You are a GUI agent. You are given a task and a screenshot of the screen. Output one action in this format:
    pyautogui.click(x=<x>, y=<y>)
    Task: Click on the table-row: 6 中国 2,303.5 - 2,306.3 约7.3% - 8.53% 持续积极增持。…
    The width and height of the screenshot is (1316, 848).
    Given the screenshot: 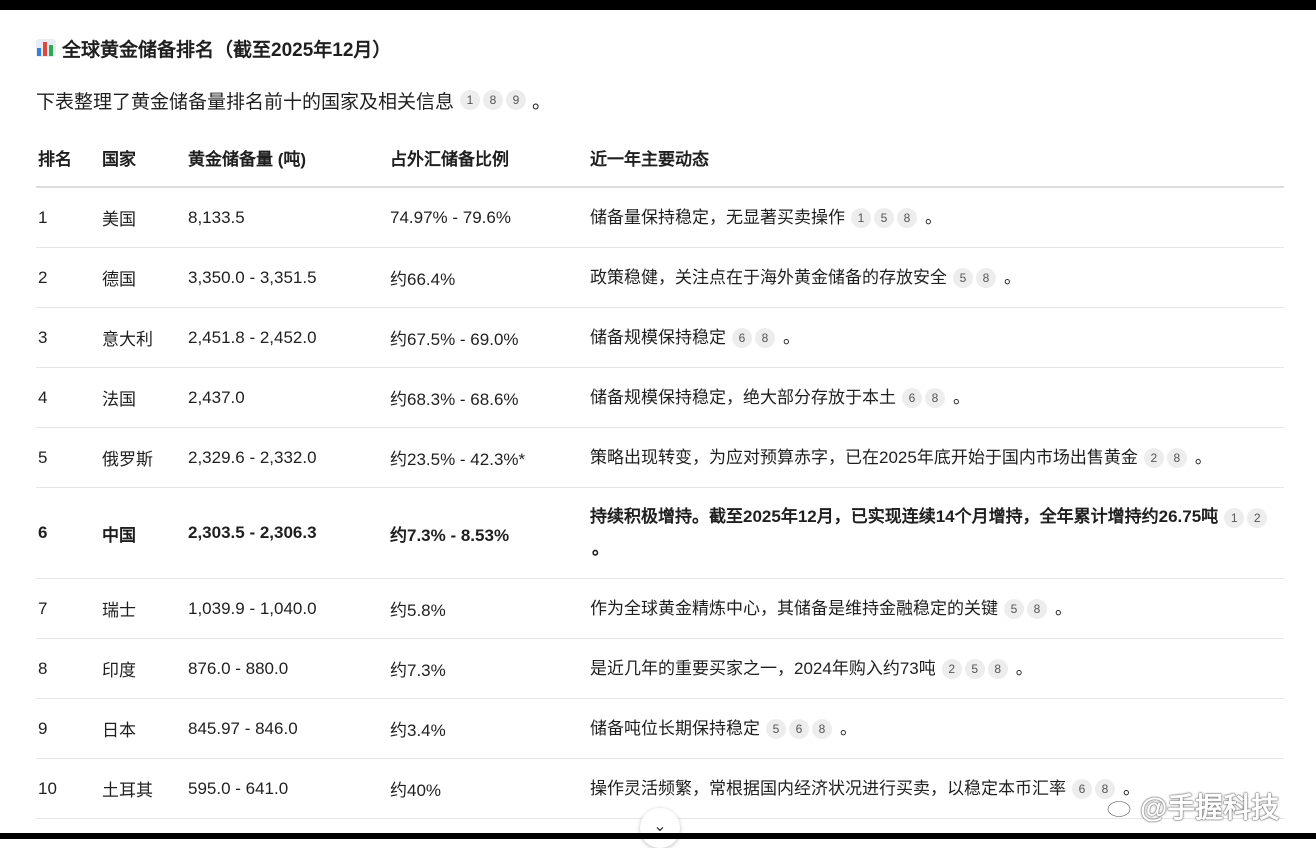 What is the action you would take?
    pyautogui.click(x=660, y=533)
    